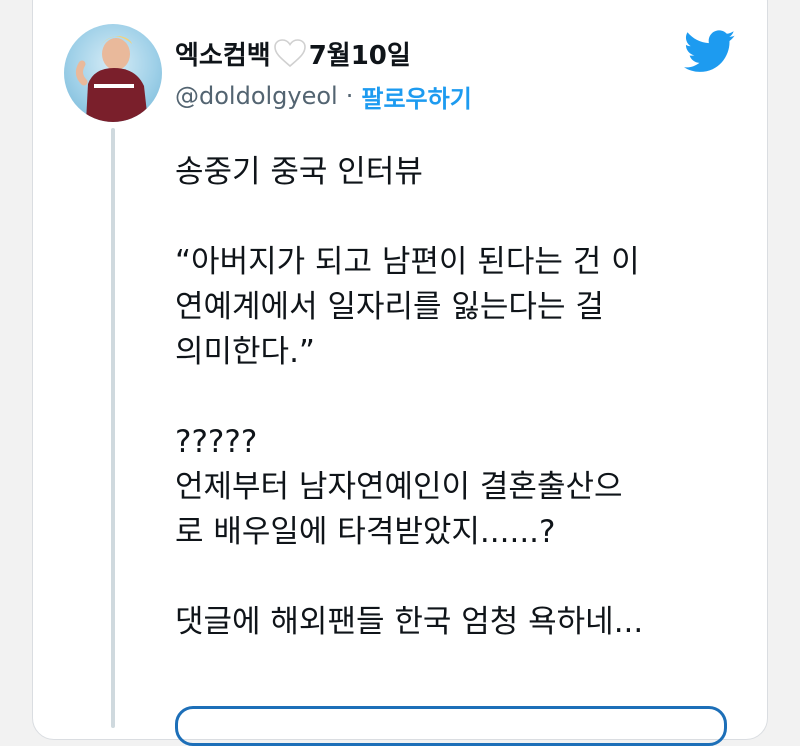 This screenshot has width=800, height=746. I want to click on tweet-line: 의미한다.”, so click(245, 352).